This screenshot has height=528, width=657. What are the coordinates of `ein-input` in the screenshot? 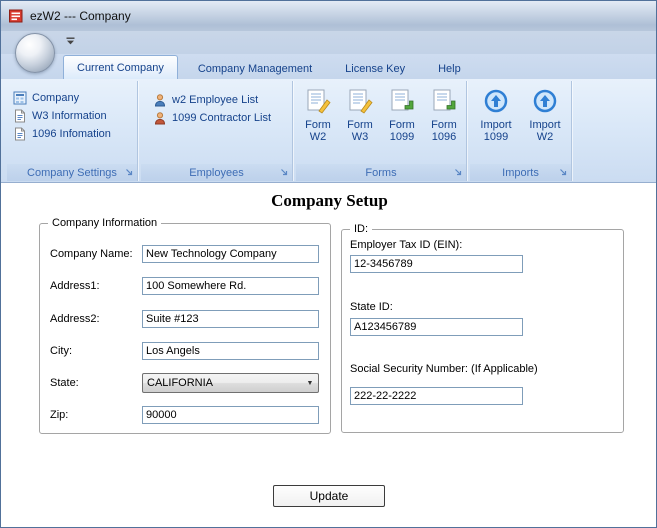 It's located at (436, 264).